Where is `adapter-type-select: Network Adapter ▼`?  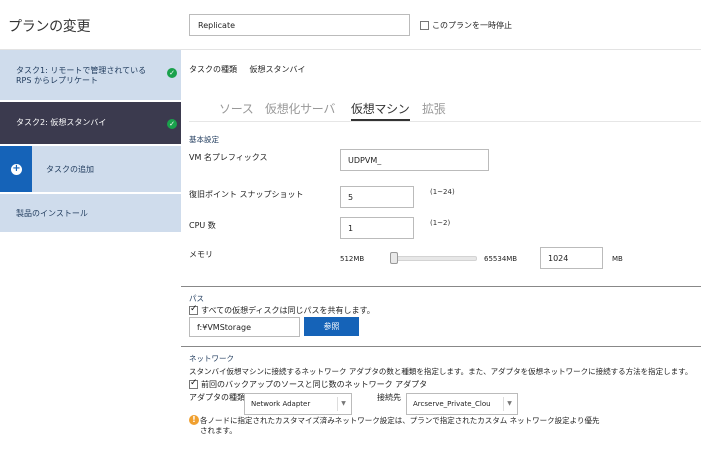
adapter-type-select: Network Adapter ▼ is located at coordinates (298, 404).